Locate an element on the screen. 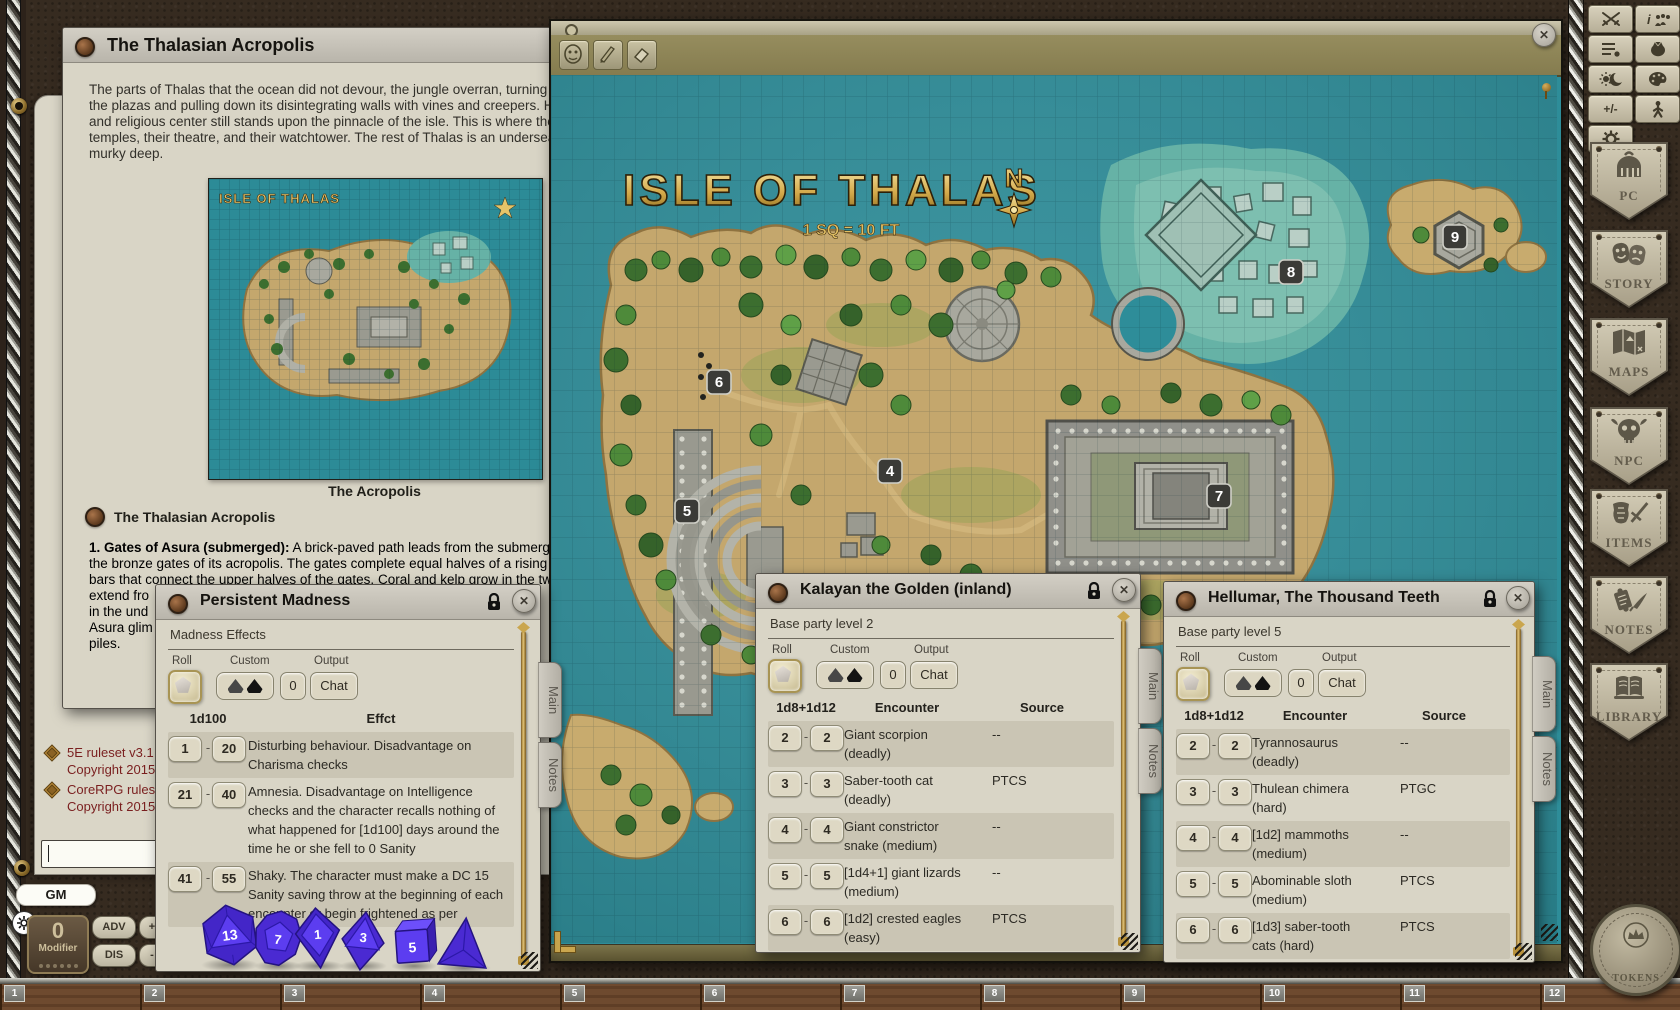 The image size is (1680, 1010). table-row: 4- 4 Giant constrictor snake (medium) -- is located at coordinates (941, 836).